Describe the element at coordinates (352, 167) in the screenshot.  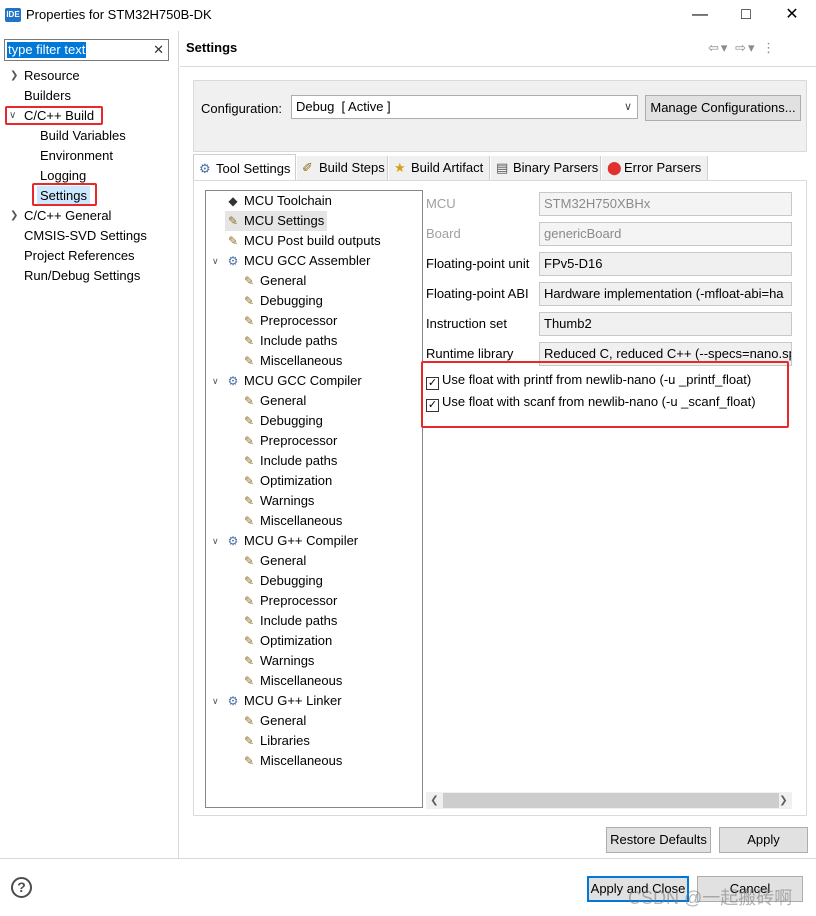
I see `tab-label: Build Steps` at that location.